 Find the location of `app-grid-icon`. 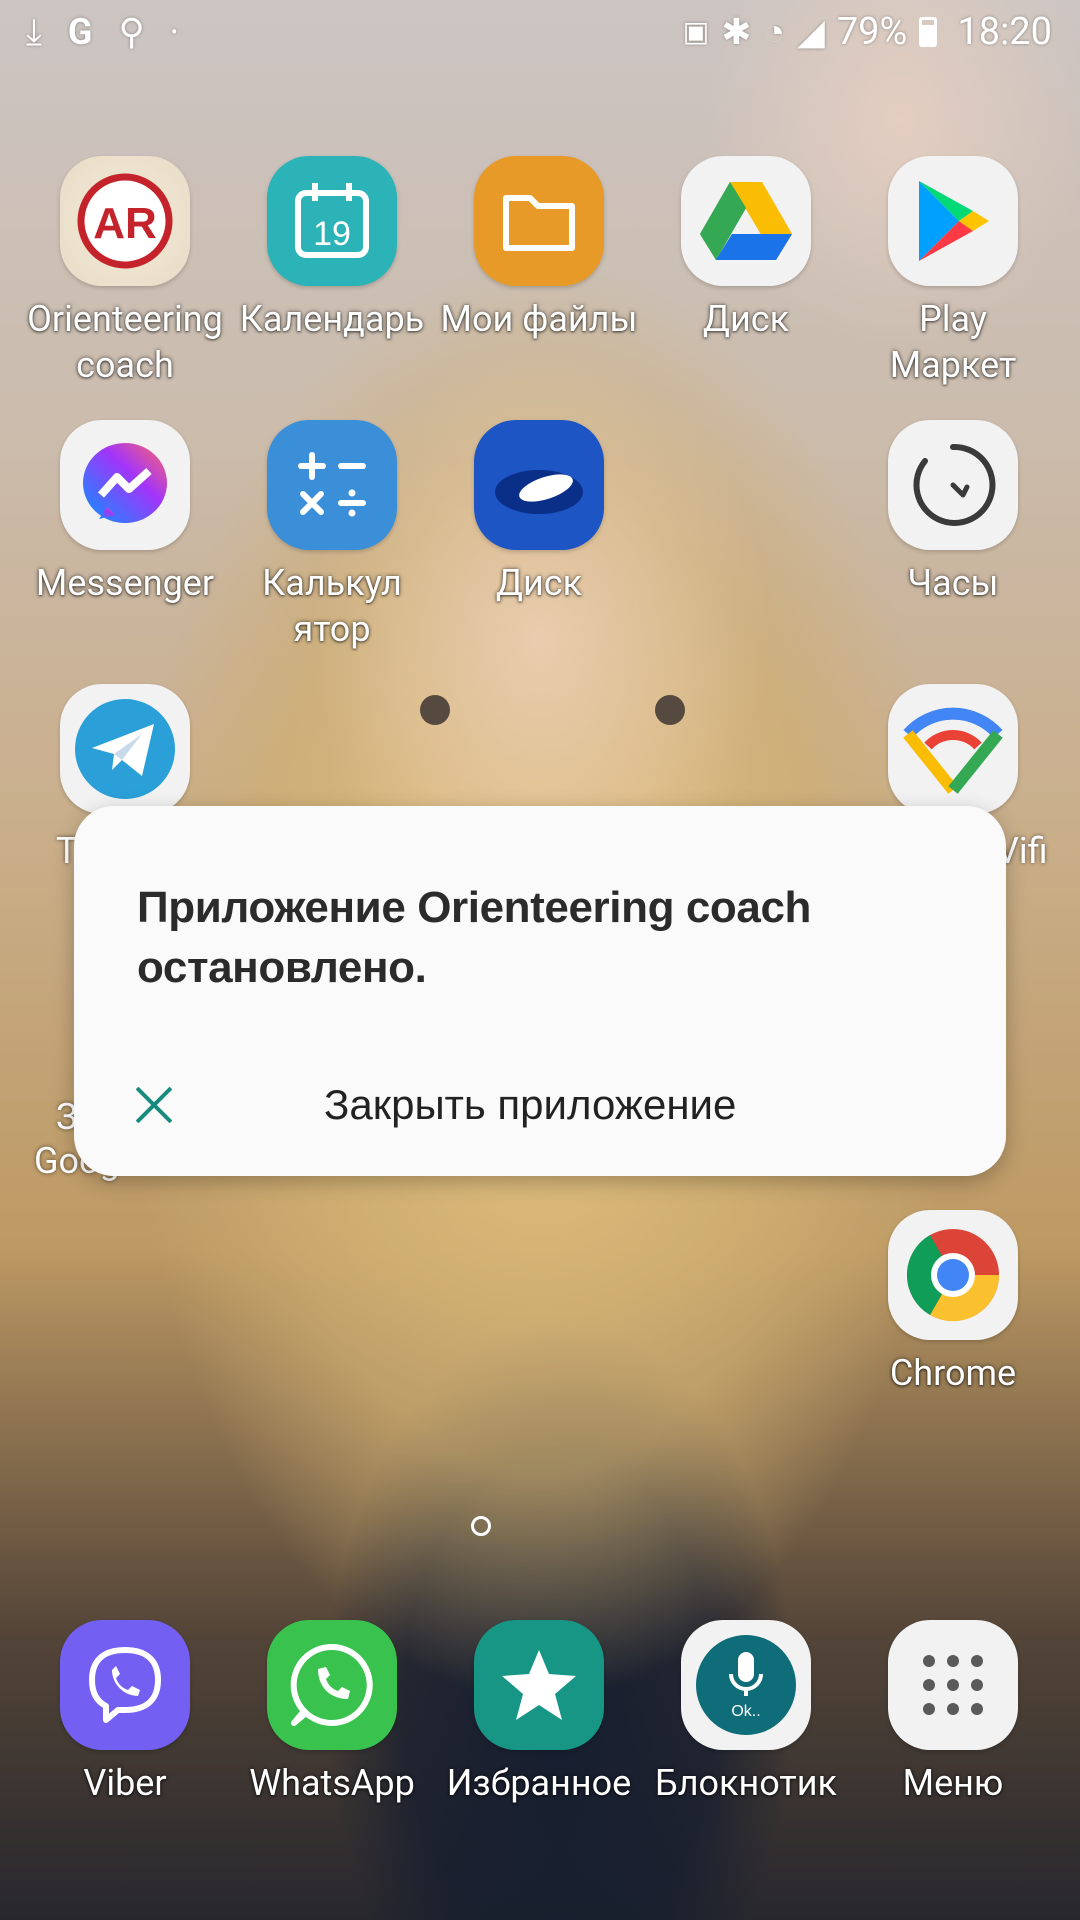

app-grid-icon is located at coordinates (953, 1685).